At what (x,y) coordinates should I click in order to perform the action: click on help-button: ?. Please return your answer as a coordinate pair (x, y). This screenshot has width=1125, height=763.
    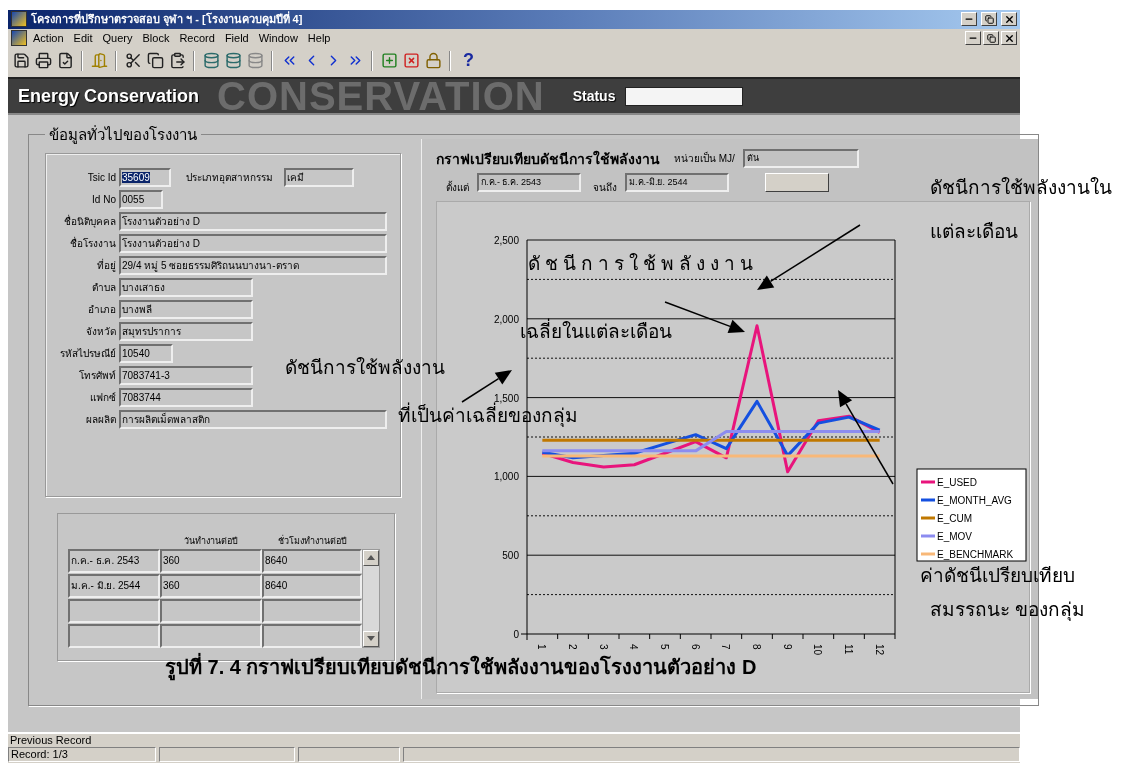
    Looking at the image, I should click on (468, 61).